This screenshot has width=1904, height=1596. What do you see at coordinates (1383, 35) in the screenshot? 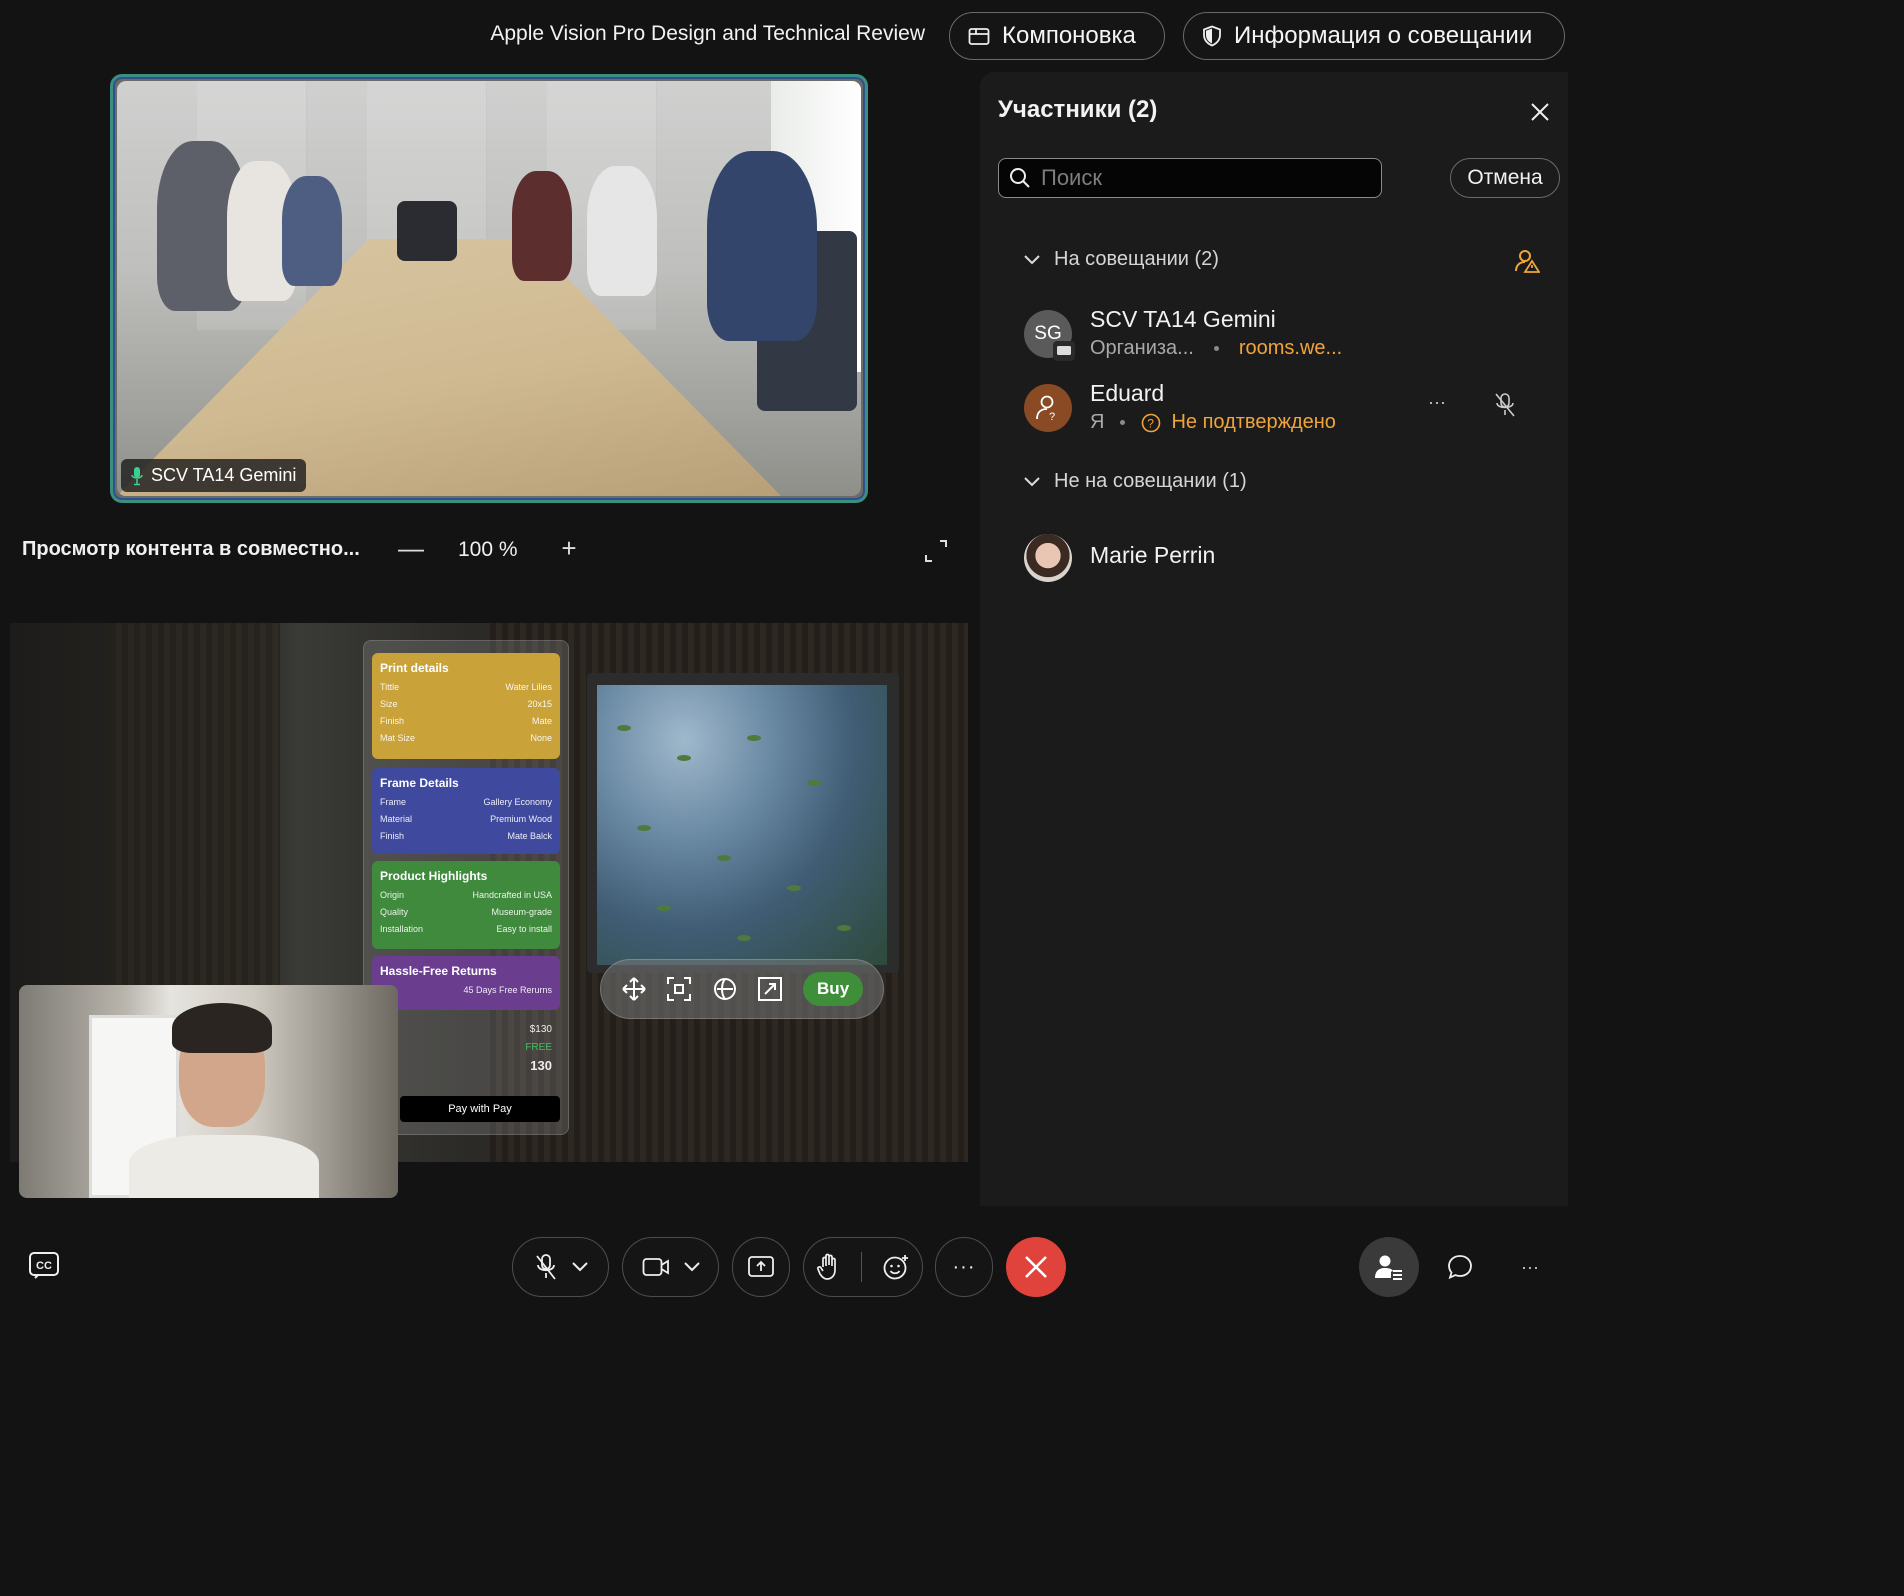
I see `meeting-info-label: Информация о совещании` at bounding box center [1383, 35].